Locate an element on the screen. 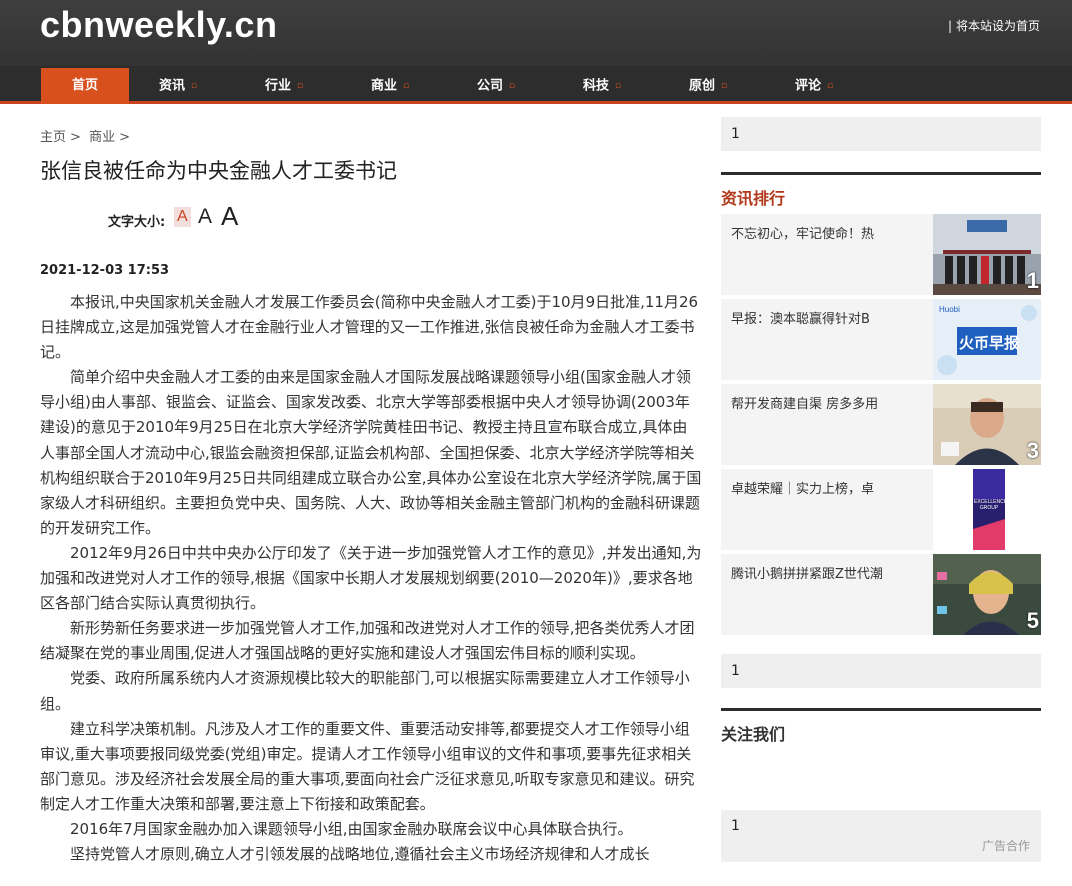 The width and height of the screenshot is (1072, 886). rank-item: 早报：澳本聪赢得针对B Huobi 火币早报 is located at coordinates (881, 339).